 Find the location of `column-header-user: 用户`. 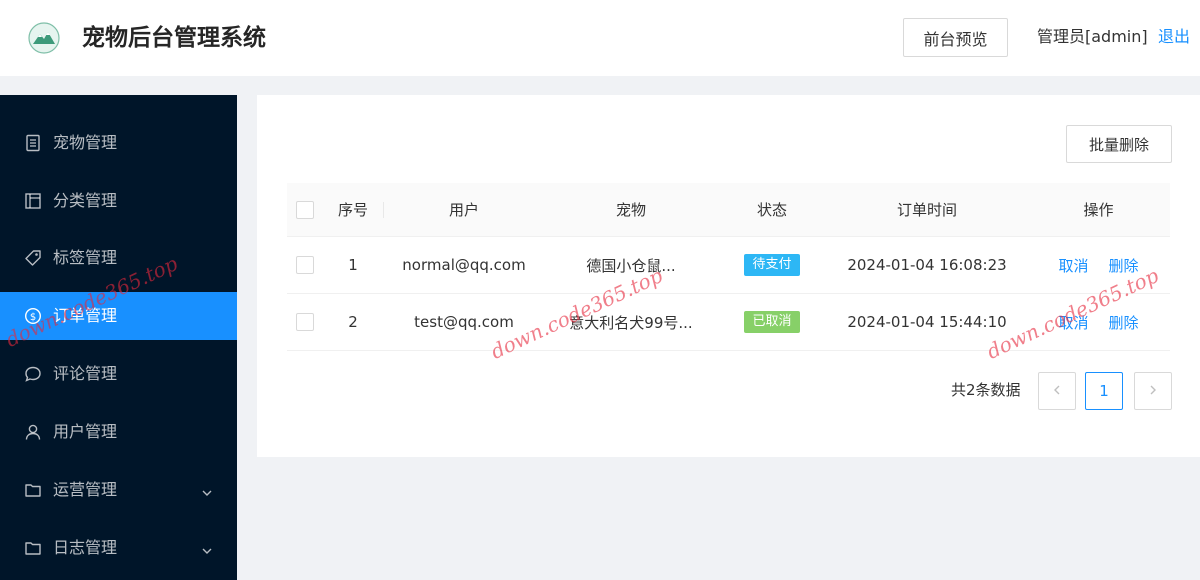

column-header-user: 用户 is located at coordinates (463, 210).